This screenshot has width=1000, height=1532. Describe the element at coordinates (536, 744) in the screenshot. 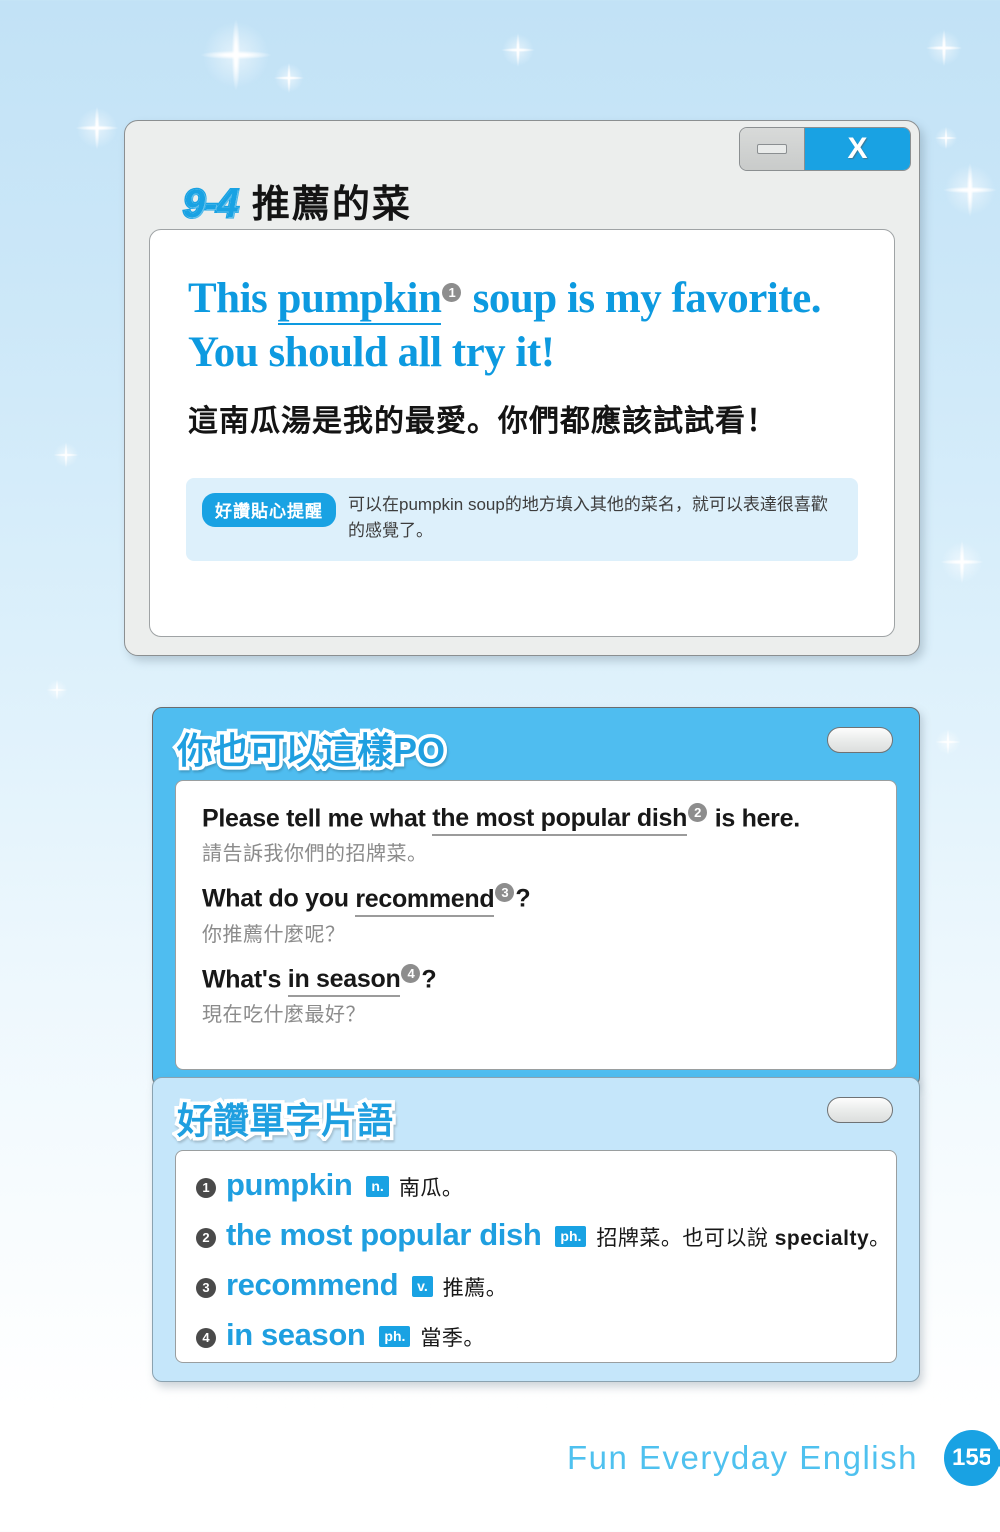

I see `po-panel-header: 你也可以這樣PO` at that location.